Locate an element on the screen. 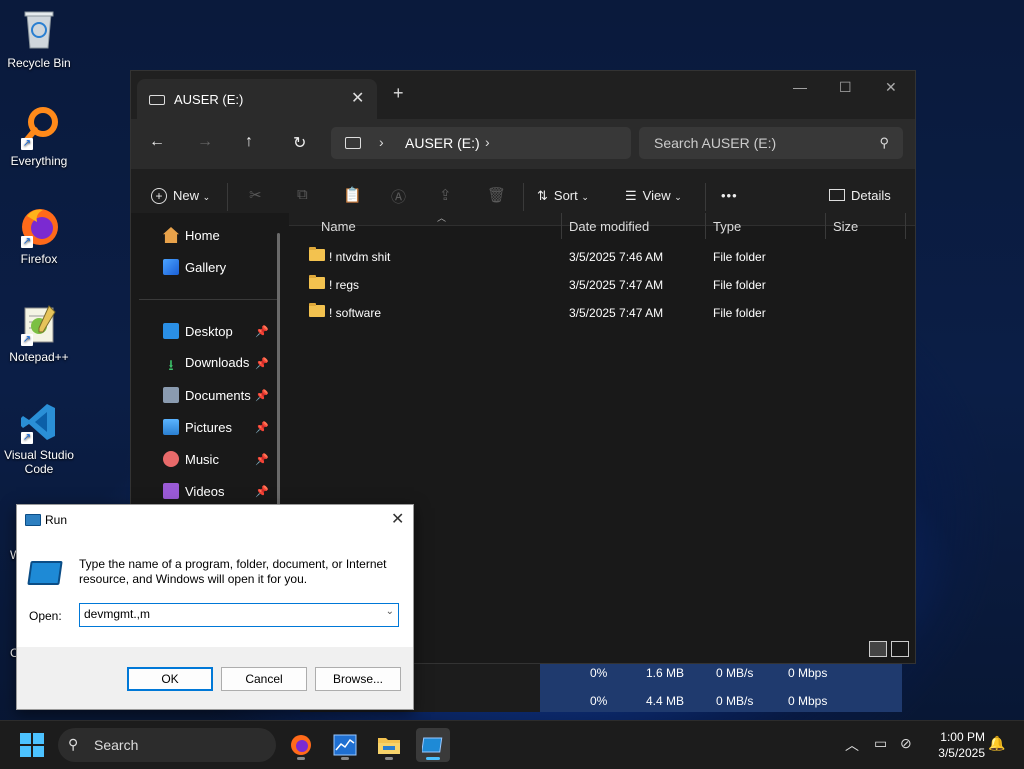  volume-icon: ⊘ is located at coordinates (906, 743).